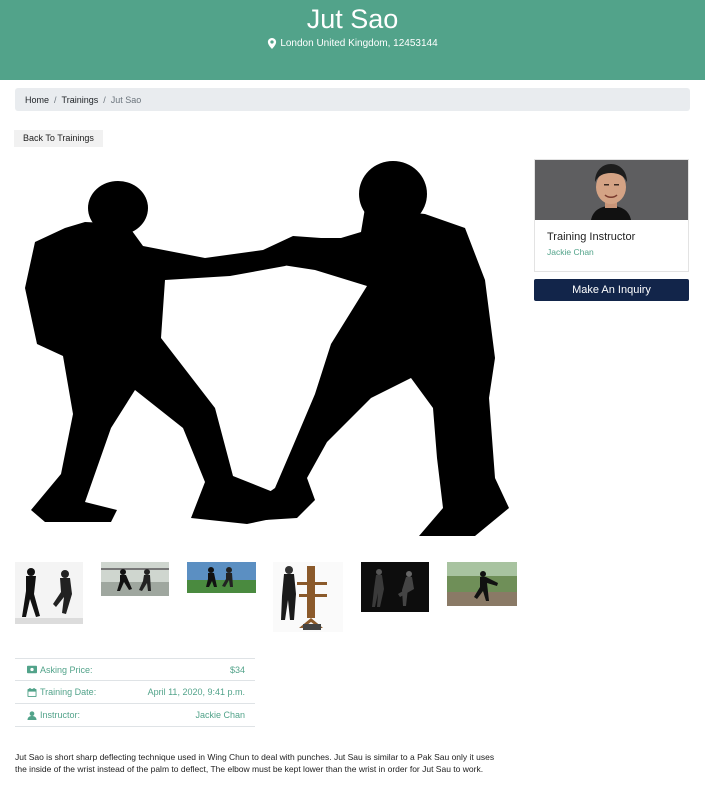  I want to click on instructor-card: Training Instructor Jackie Chan, so click(611, 215).